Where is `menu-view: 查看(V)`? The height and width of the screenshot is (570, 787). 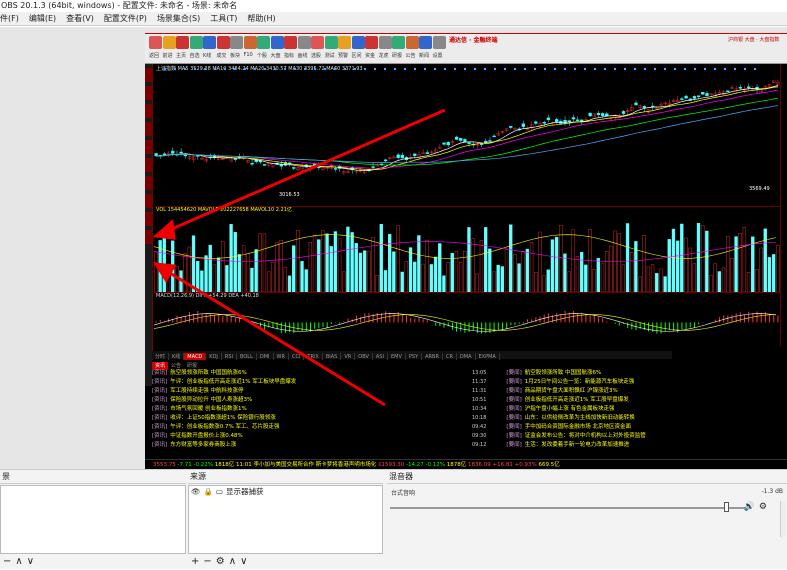
menu-view: 查看(V) is located at coordinates (80, 19).